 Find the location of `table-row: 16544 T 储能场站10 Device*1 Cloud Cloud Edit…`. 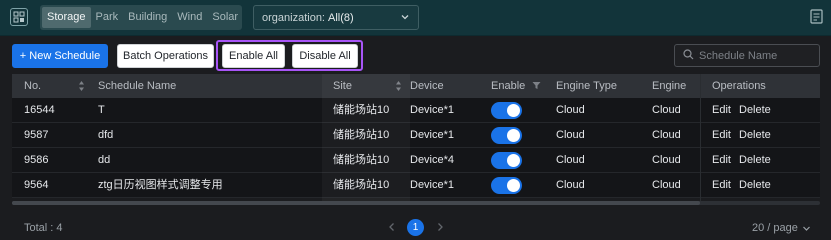

table-row: 16544 T 储能场站10 Device*1 Cloud Cloud Edit… is located at coordinates (416, 110).